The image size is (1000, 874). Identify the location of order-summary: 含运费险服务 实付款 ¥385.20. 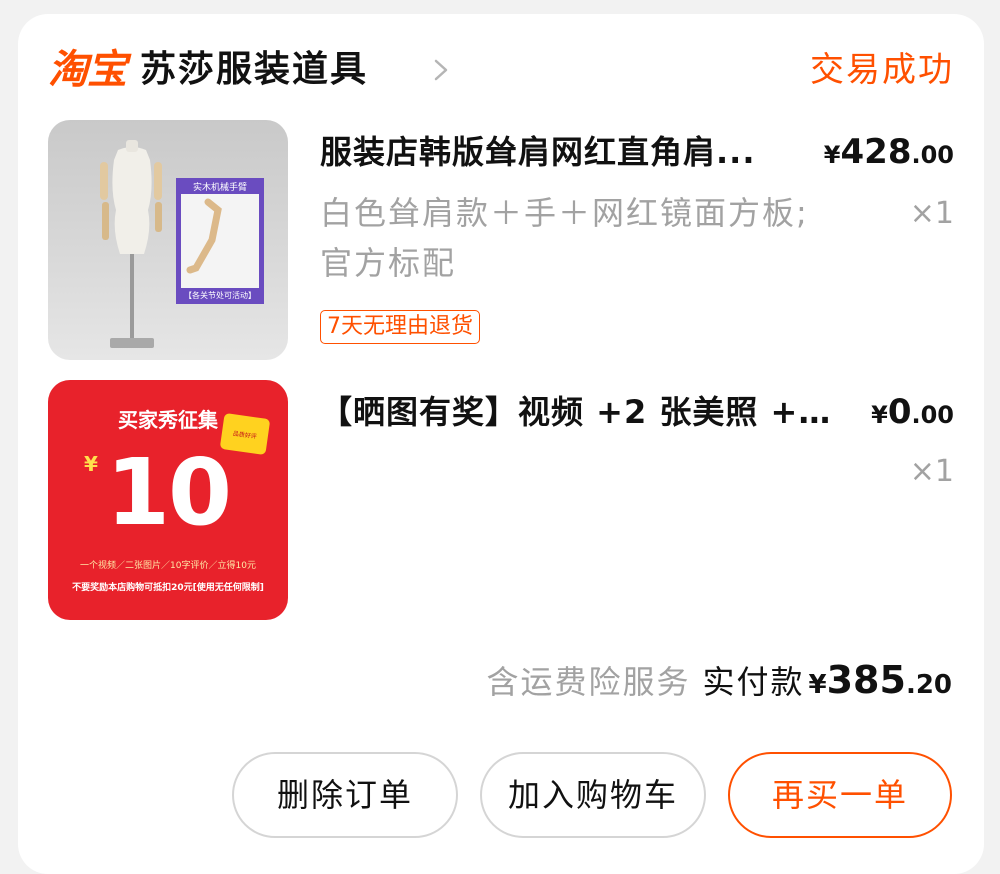
(719, 684).